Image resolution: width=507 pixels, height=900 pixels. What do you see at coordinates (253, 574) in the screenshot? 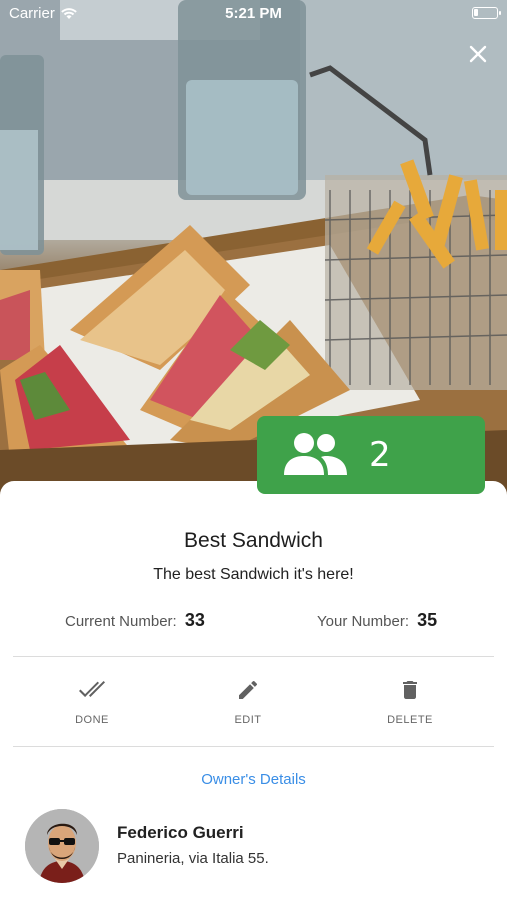
I see `product-description: The best Sandwich it's here!` at bounding box center [253, 574].